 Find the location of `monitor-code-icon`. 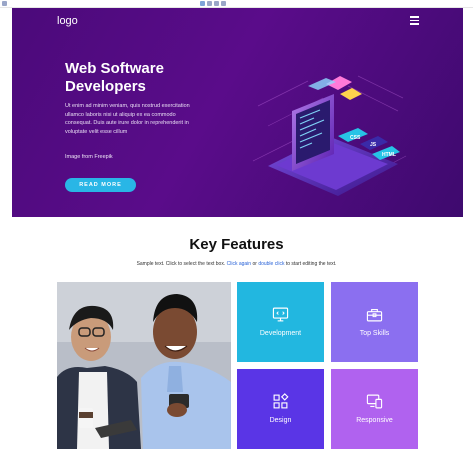

monitor-code-icon is located at coordinates (280, 314).